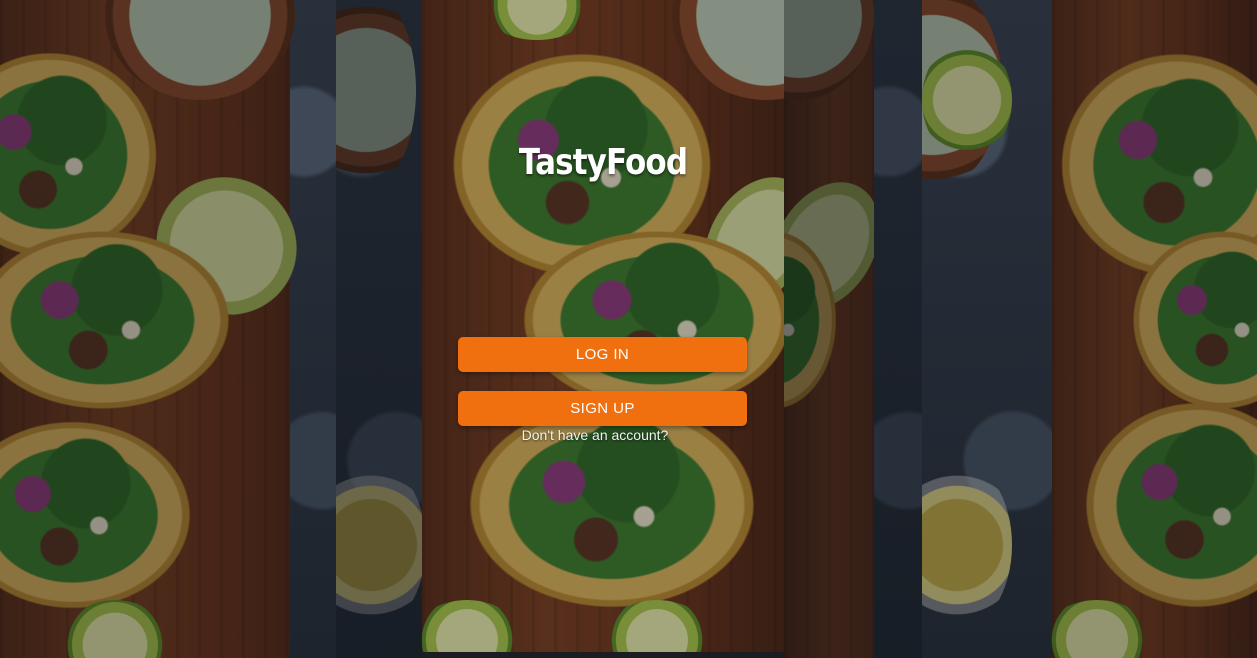 The width and height of the screenshot is (1257, 658). Describe the element at coordinates (595, 435) in the screenshot. I see `signup-hint-text: Don't have an account?` at that location.